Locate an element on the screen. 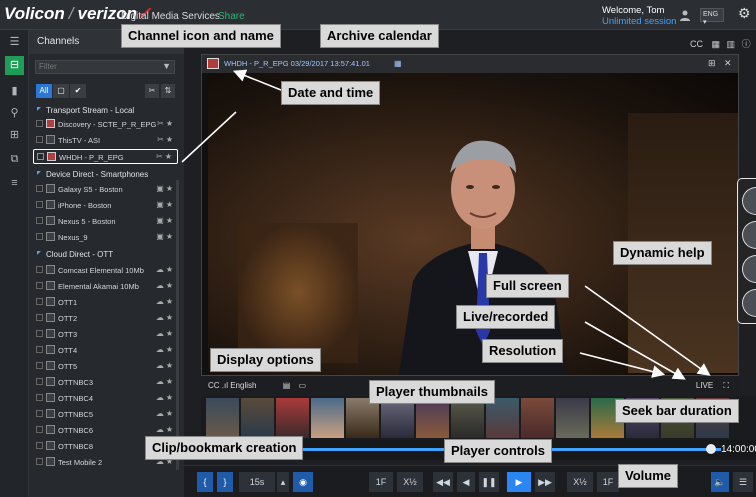  fullscreen-icon: ⛶ is located at coordinates (726, 385).